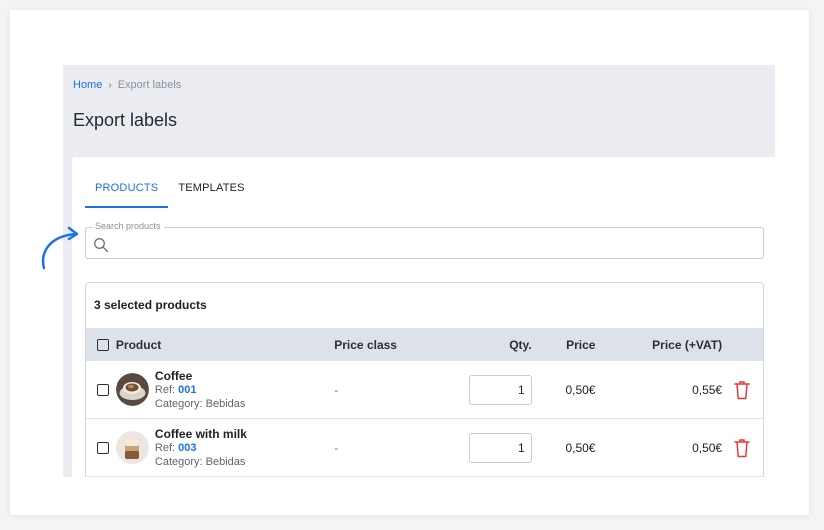 This screenshot has height=530, width=824. I want to click on breadcrumb: Home › Export labels, so click(127, 85).